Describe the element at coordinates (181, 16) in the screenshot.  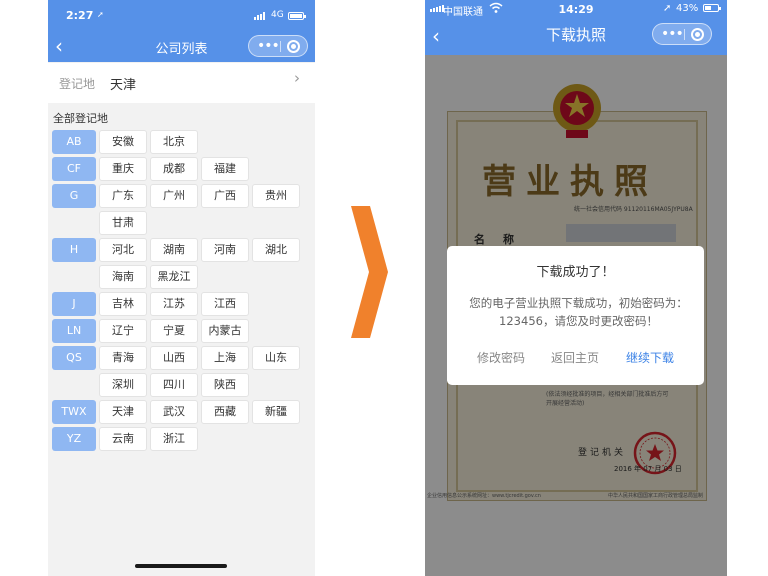
I see `status-bar: 2:27 ➚ 4G` at that location.